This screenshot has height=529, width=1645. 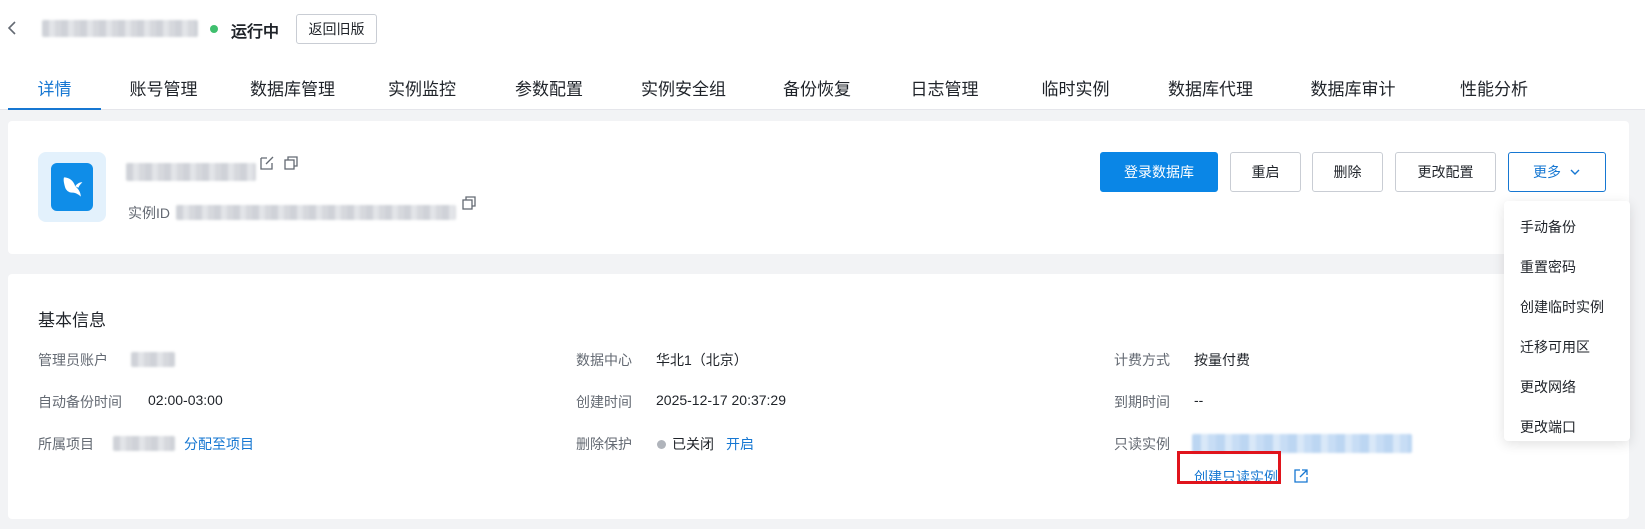 I want to click on assign-project-link: 分配至项目, so click(x=219, y=444).